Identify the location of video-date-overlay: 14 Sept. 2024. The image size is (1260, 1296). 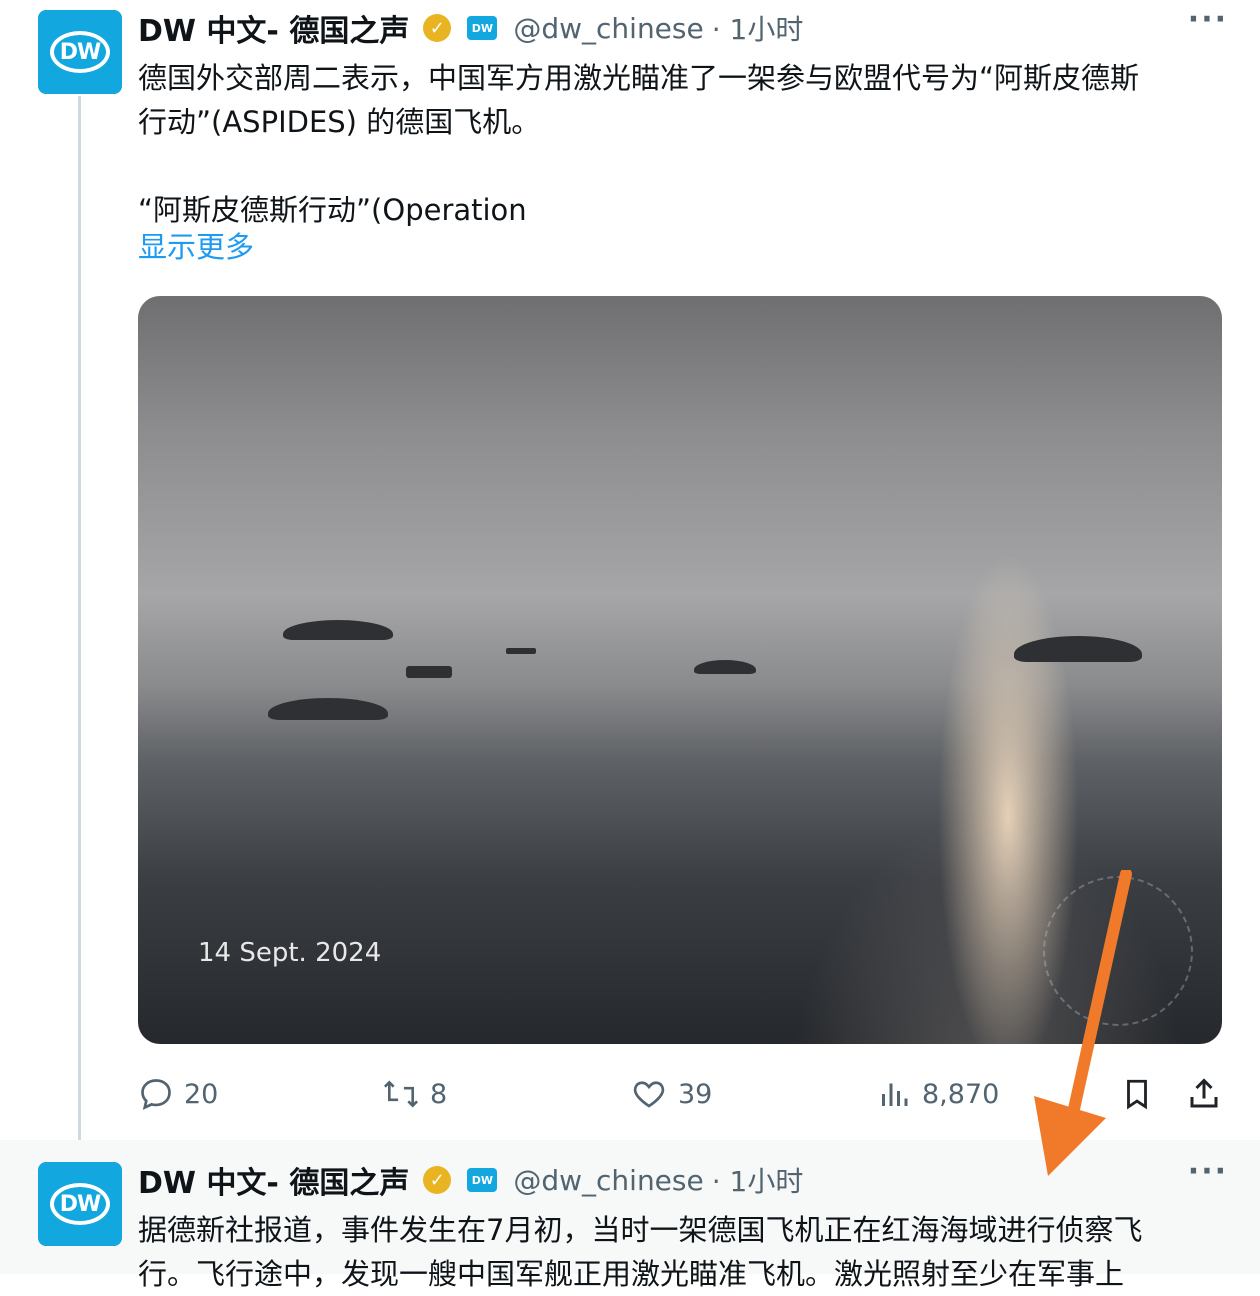
(290, 953).